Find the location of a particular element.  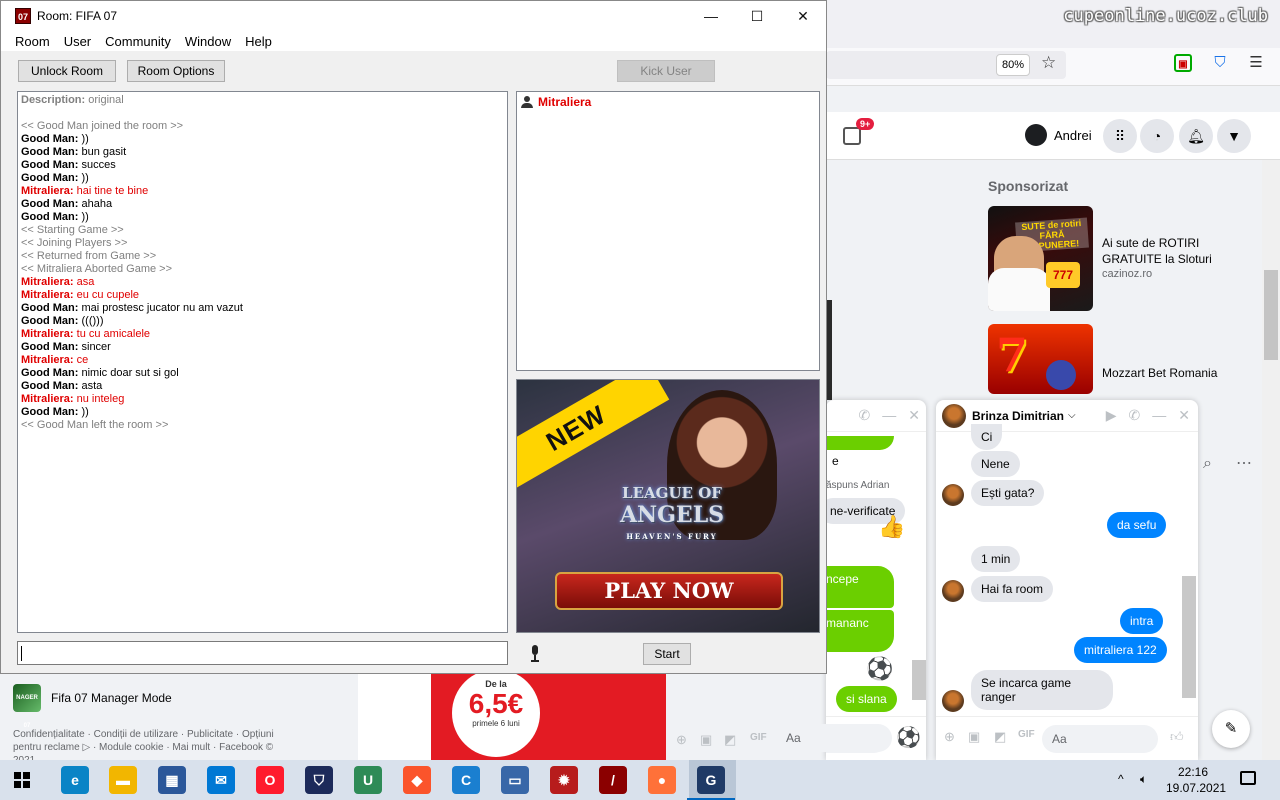

game-thumbnail: NAGER 07 is located at coordinates (27, 706).